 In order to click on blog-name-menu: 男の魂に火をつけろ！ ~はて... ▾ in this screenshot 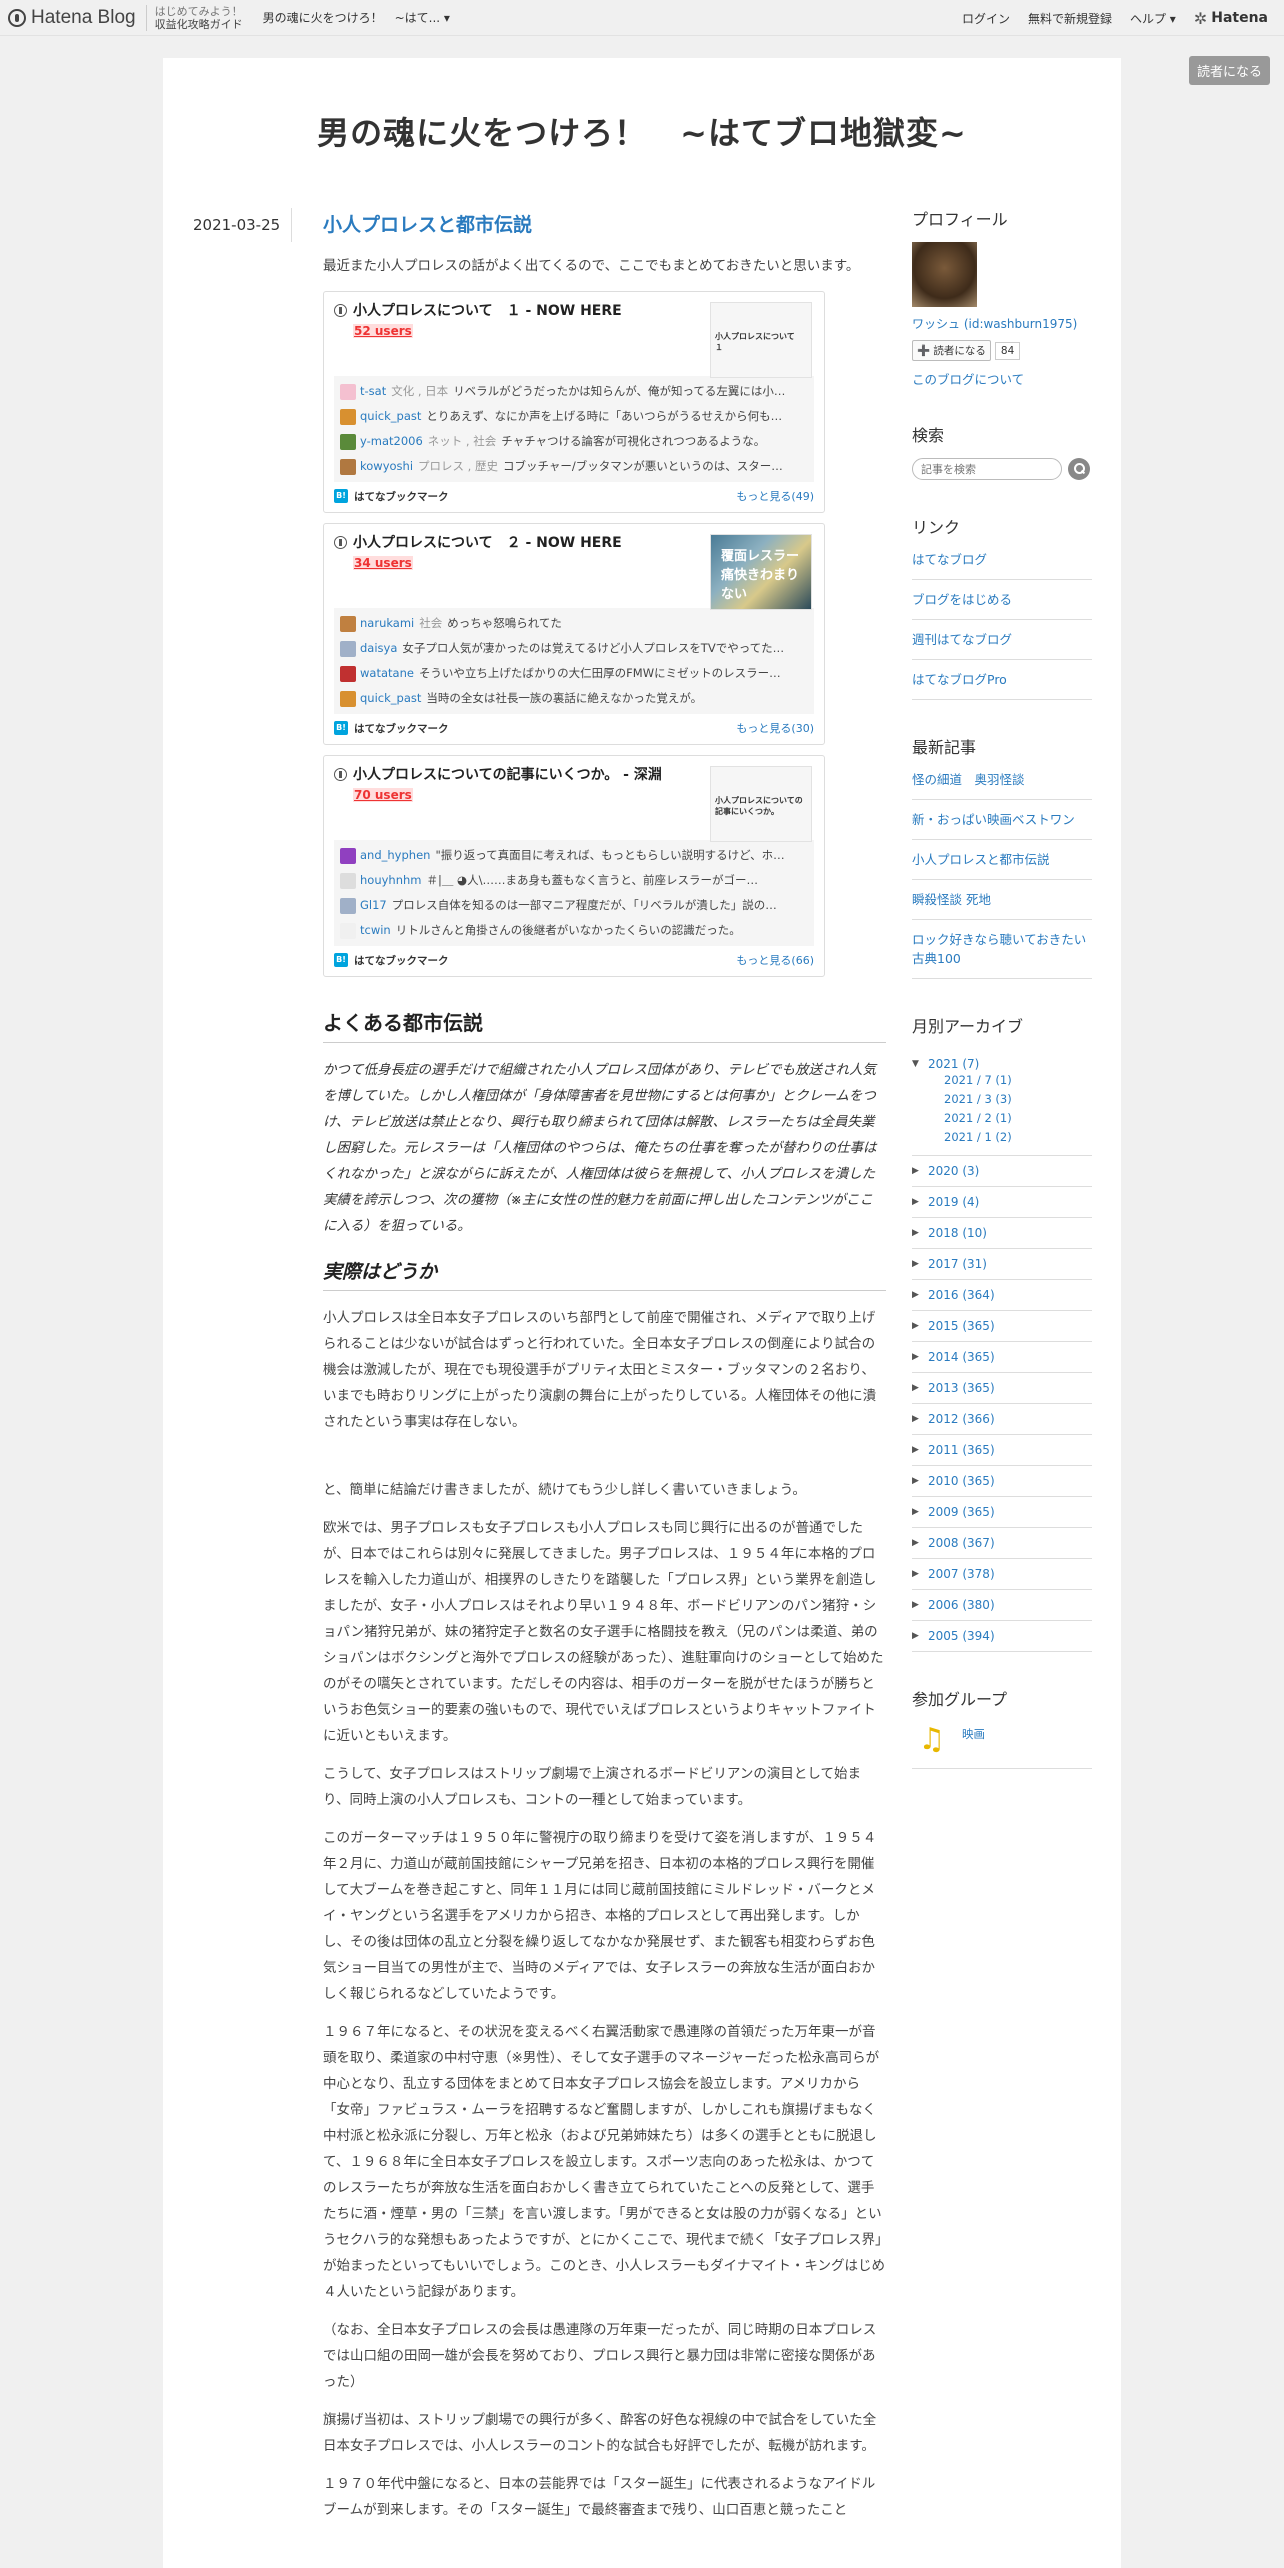, I will do `click(356, 17)`.